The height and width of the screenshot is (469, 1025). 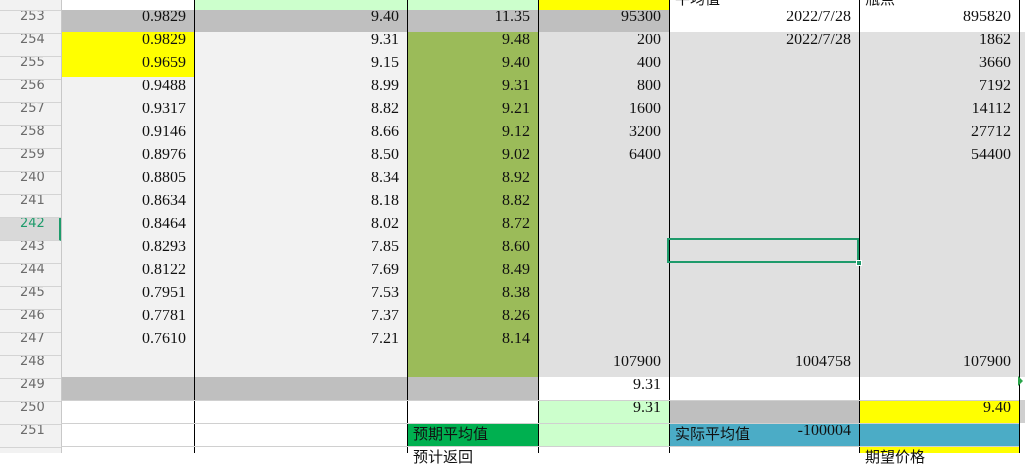 I want to click on row-header-245: 245, so click(x=30, y=298).